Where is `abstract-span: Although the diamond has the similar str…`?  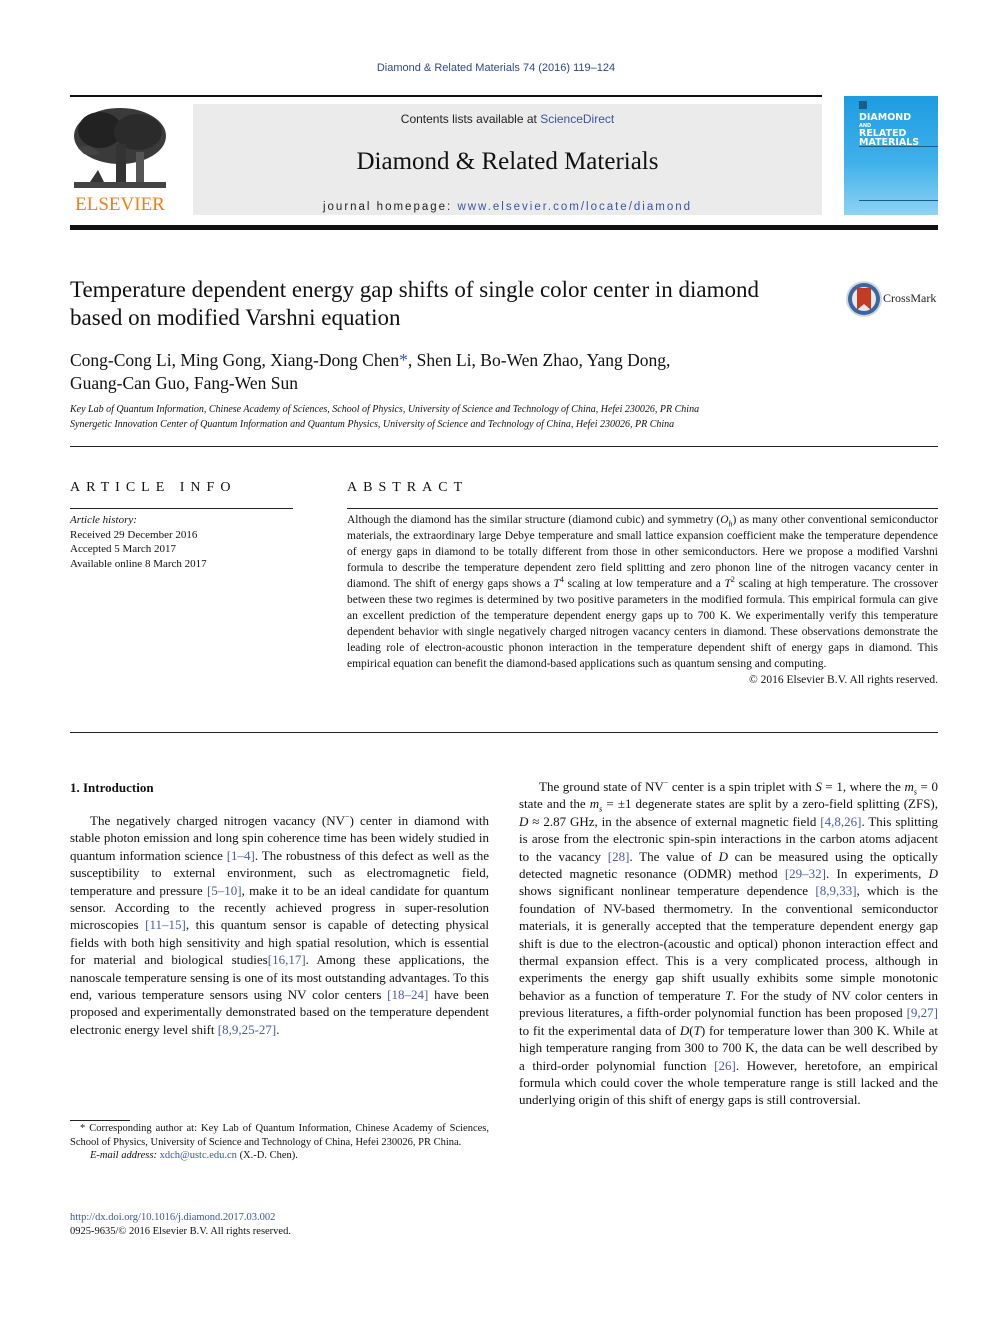 abstract-span: Although the diamond has the similar str… is located at coordinates (534, 520).